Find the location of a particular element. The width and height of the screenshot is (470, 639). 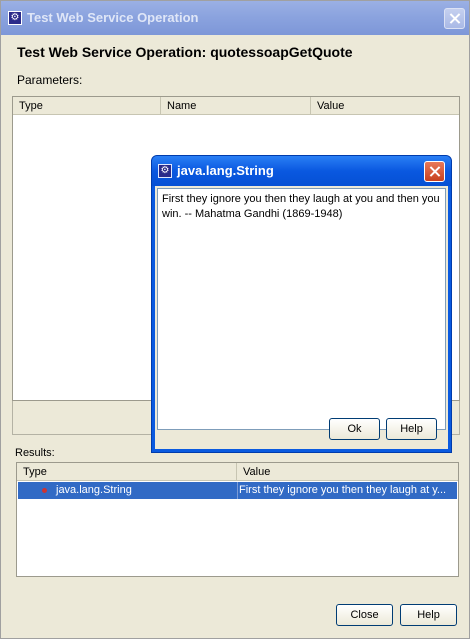

help-button: Help is located at coordinates (428, 615).